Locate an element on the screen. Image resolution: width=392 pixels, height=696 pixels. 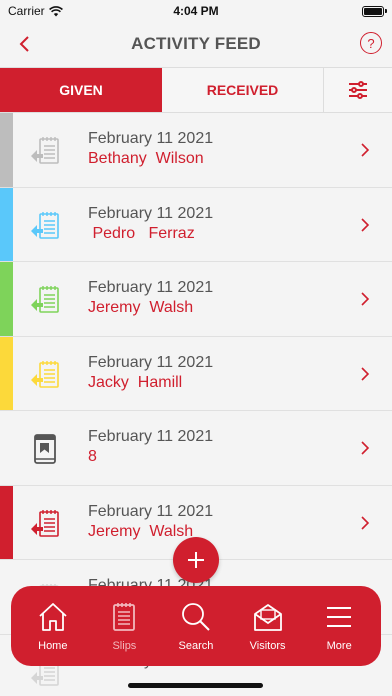
slips-icon is located at coordinates (124, 617).